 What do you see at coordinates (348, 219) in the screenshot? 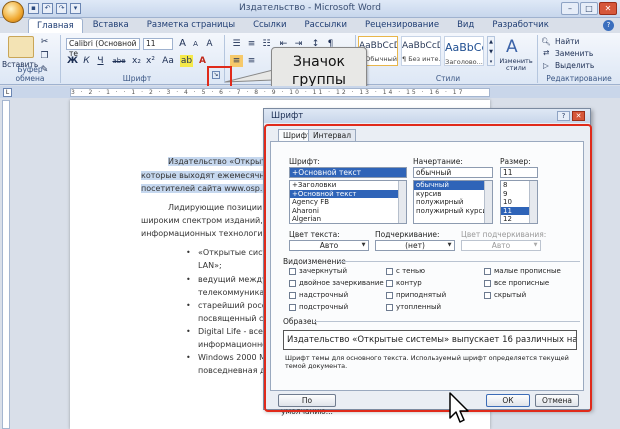
I see `list-item: Algerian` at bounding box center [348, 219].